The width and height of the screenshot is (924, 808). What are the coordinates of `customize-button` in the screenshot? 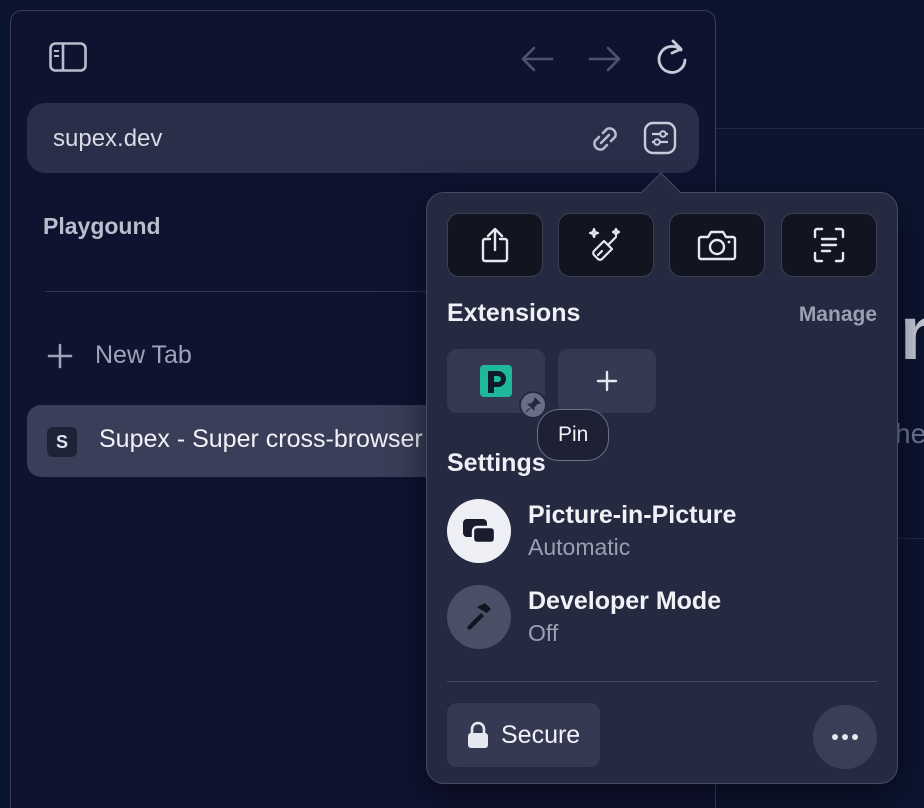 It's located at (606, 245).